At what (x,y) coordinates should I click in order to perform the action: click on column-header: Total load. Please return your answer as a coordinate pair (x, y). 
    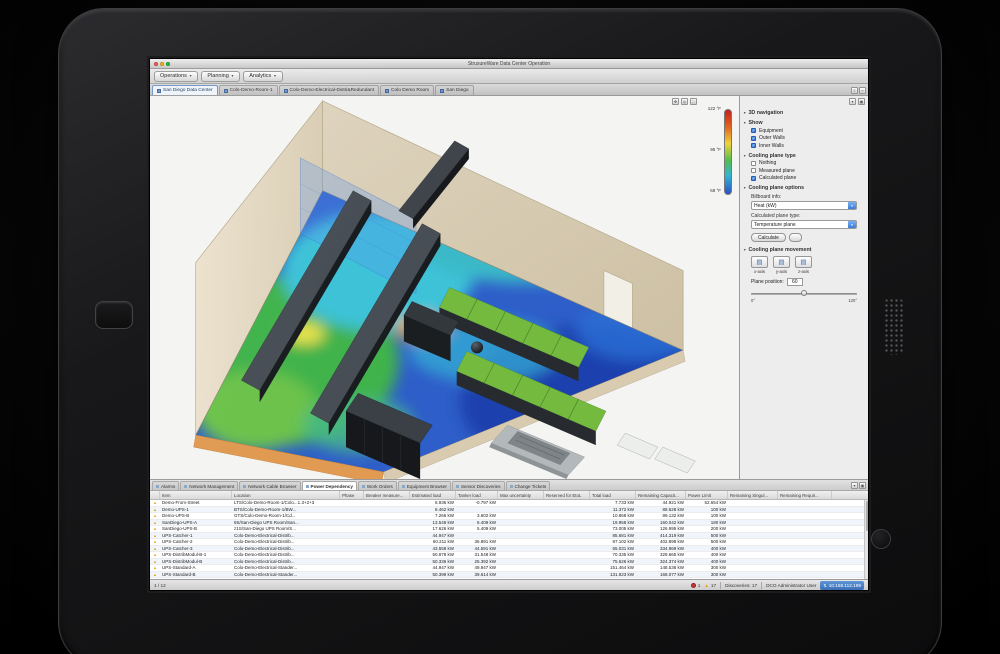
    Looking at the image, I should click on (613, 495).